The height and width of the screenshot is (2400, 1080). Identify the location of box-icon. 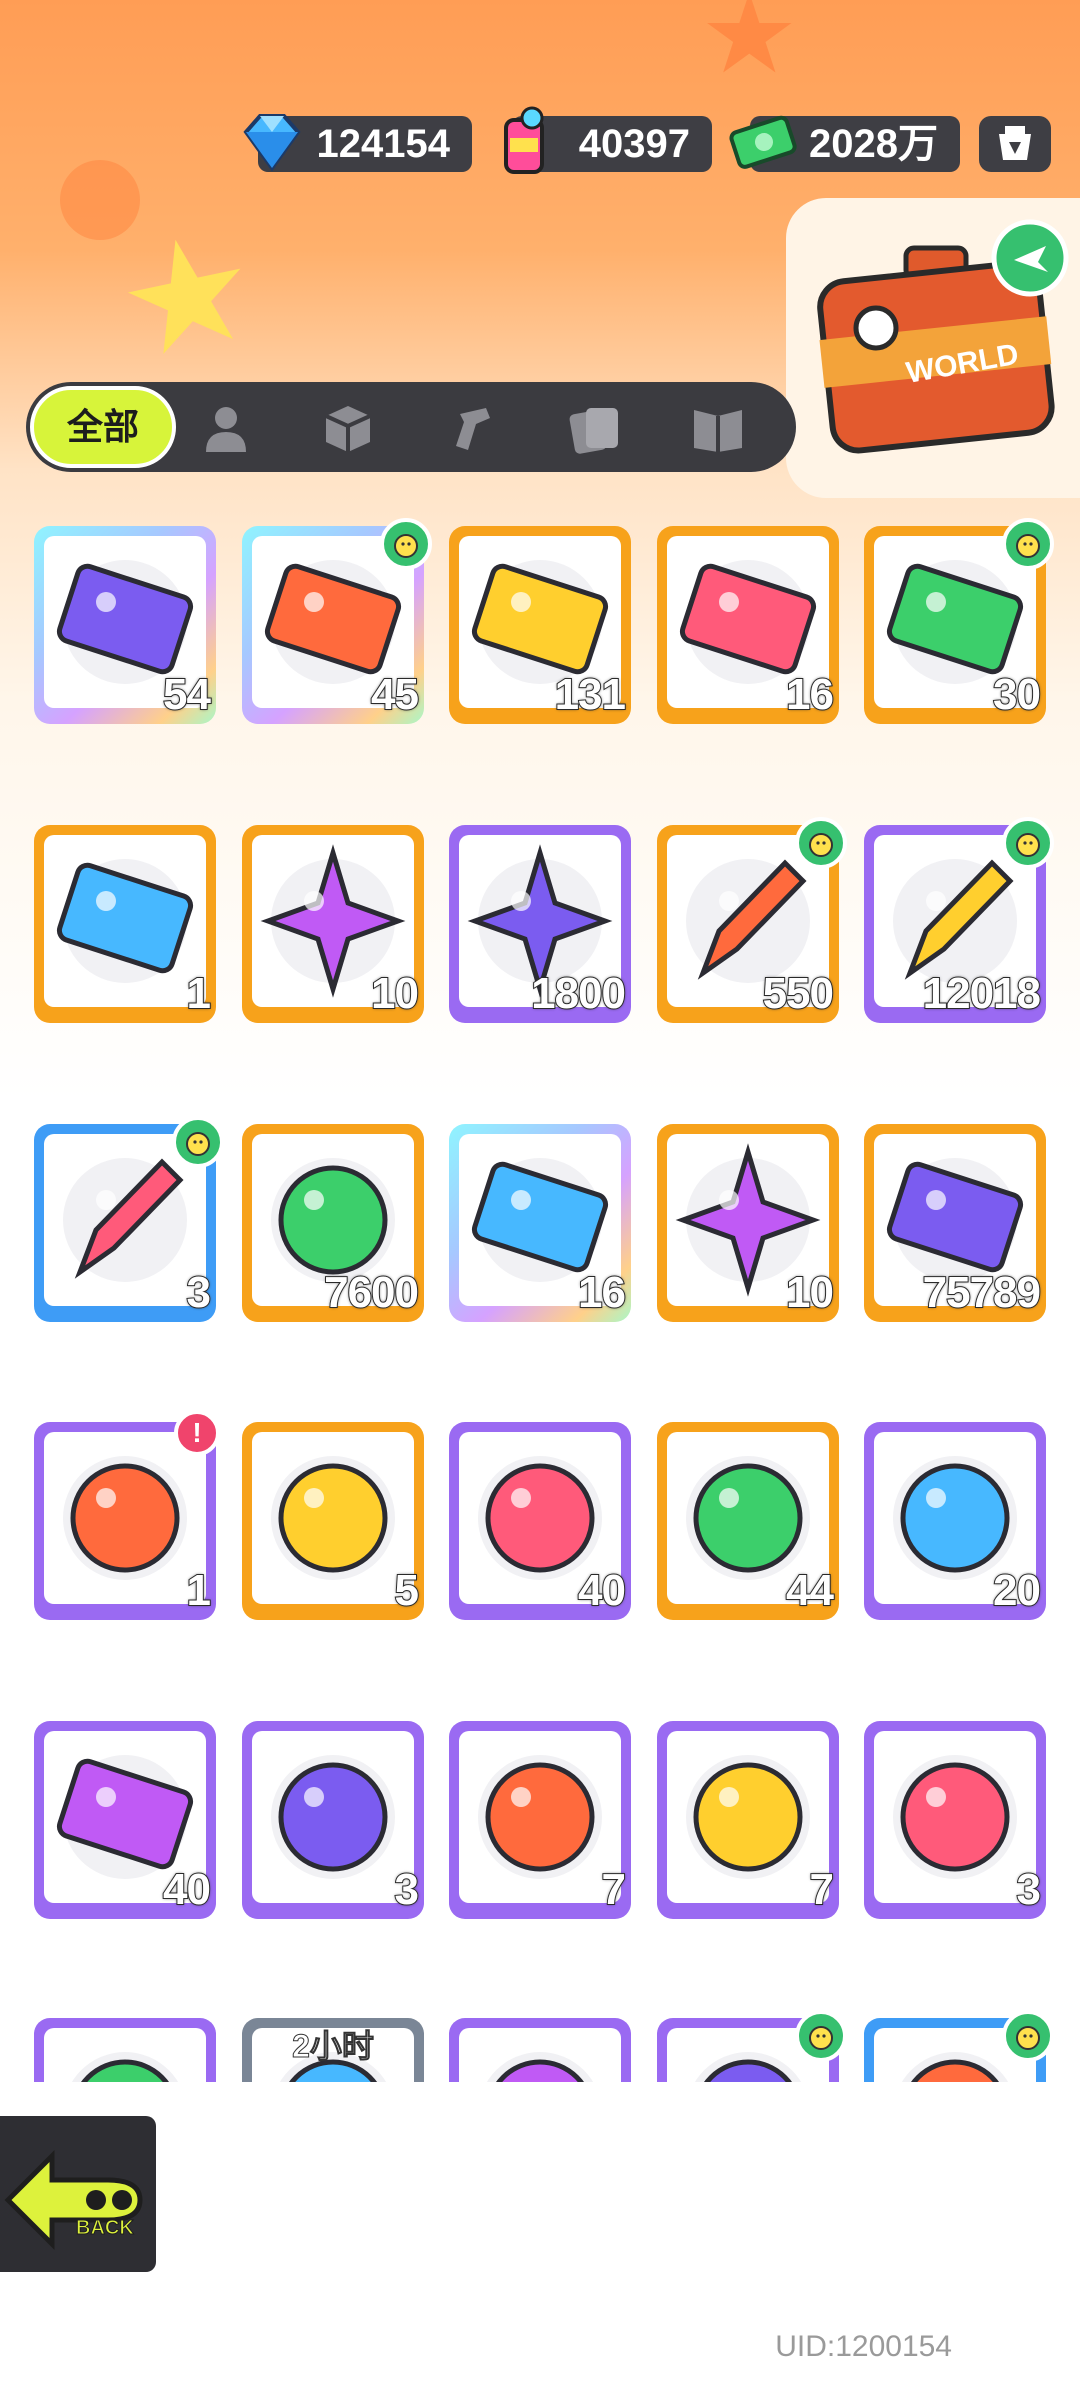
(348, 428).